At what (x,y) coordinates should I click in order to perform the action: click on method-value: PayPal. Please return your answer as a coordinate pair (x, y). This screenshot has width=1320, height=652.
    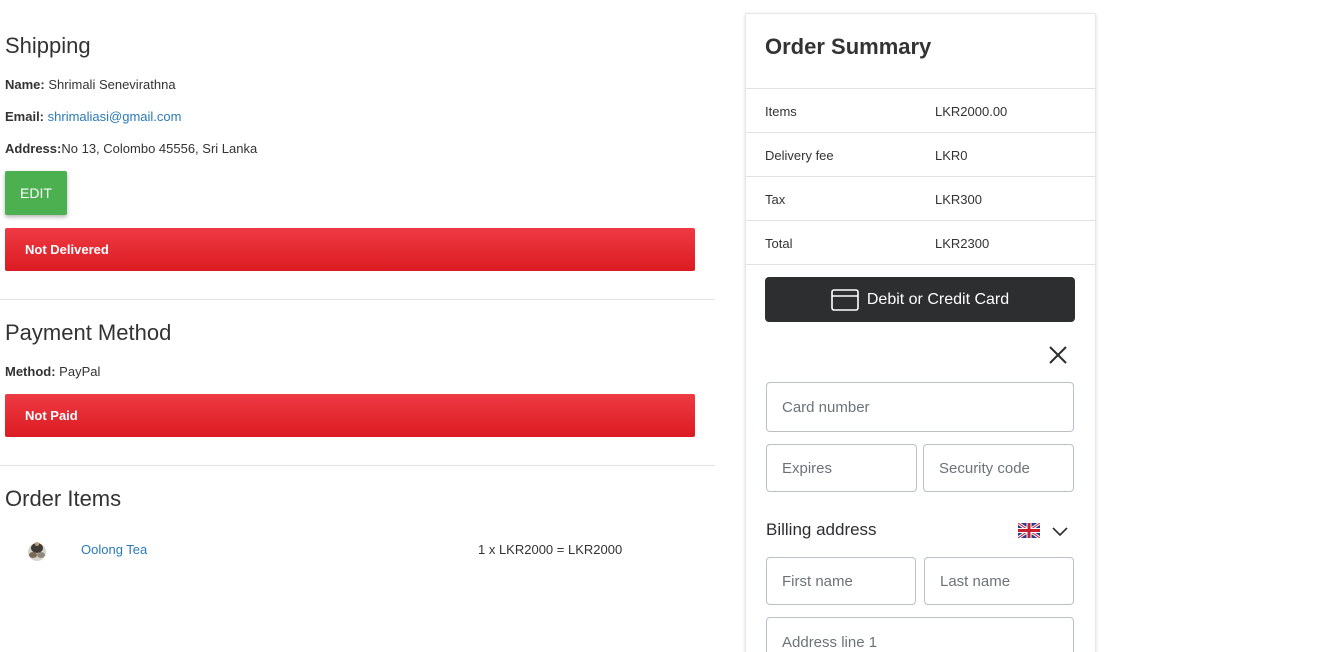
    Looking at the image, I should click on (80, 371).